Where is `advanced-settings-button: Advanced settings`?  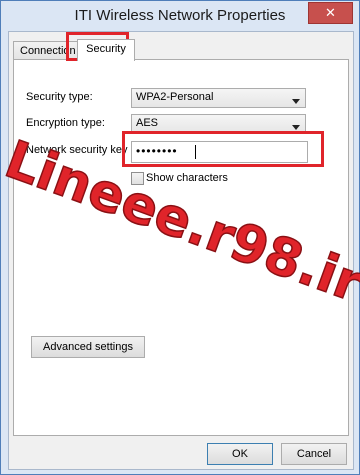 advanced-settings-button: Advanced settings is located at coordinates (88, 347).